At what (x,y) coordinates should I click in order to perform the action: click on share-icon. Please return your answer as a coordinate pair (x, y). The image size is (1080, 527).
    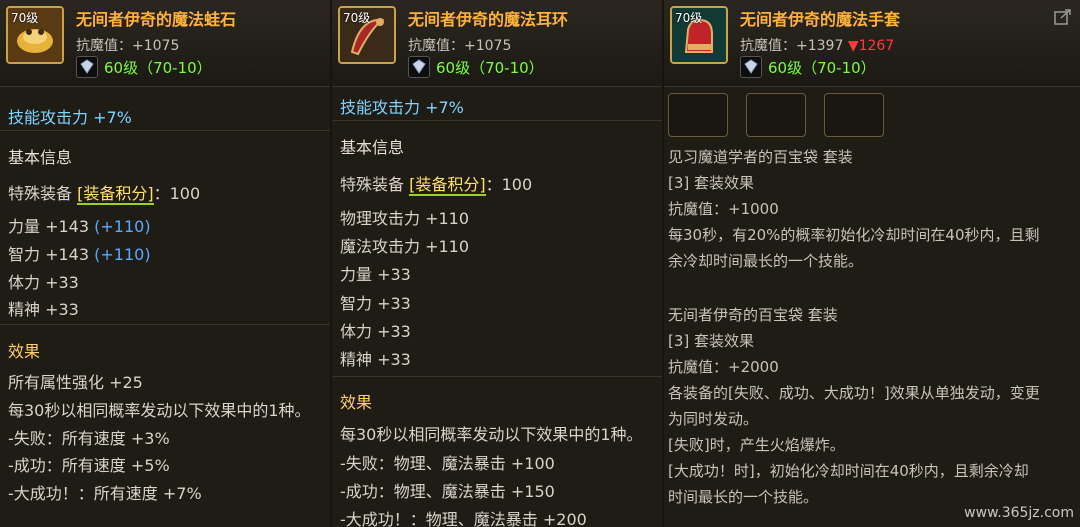
    Looking at the image, I should click on (1063, 17).